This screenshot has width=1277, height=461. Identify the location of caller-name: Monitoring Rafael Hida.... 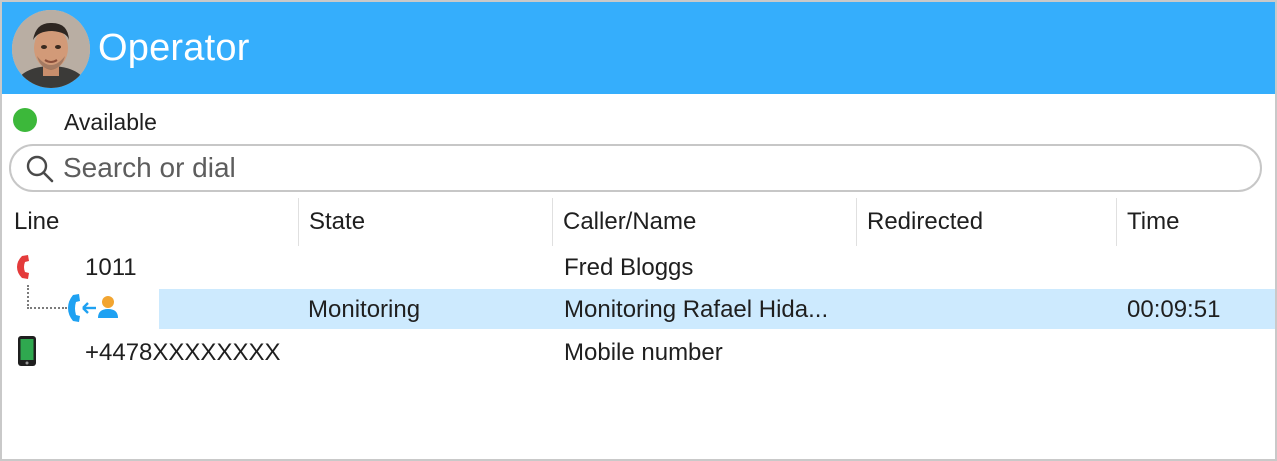
(696, 309).